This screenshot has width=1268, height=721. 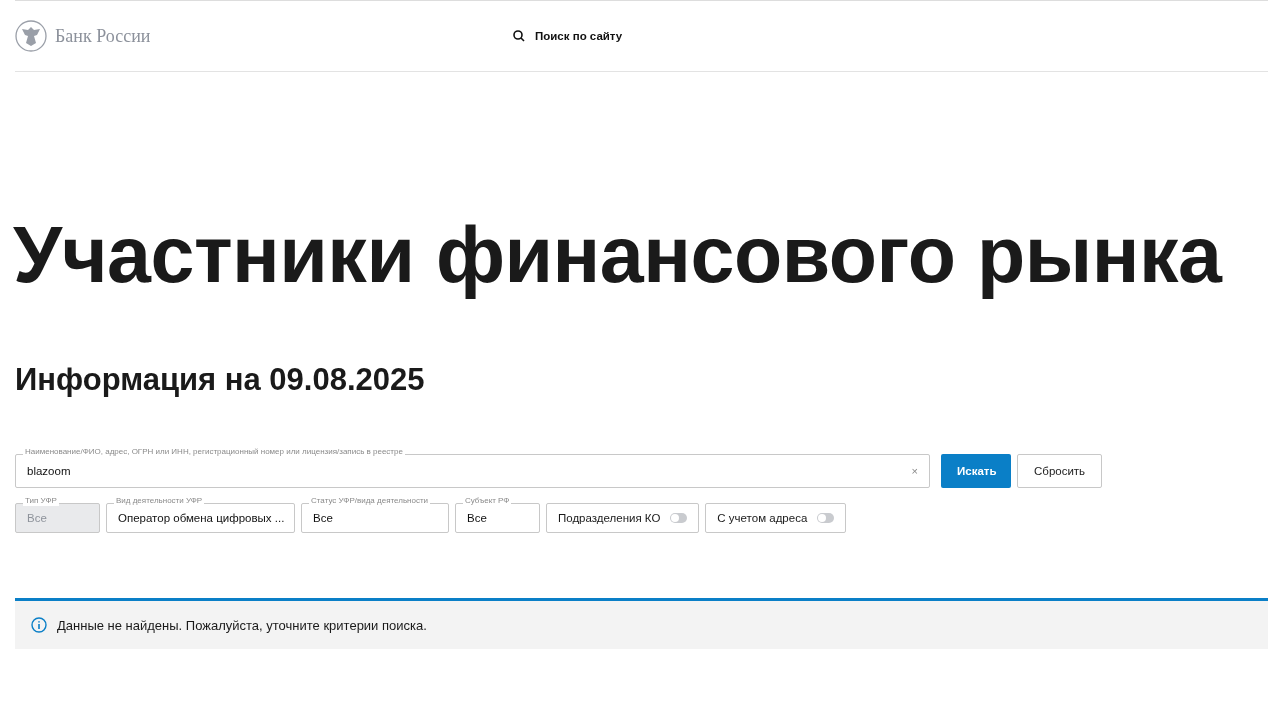 I want to click on notice-text: Данные не найдены. Пожалуйста, уточните критерии поиска., so click(x=242, y=625).